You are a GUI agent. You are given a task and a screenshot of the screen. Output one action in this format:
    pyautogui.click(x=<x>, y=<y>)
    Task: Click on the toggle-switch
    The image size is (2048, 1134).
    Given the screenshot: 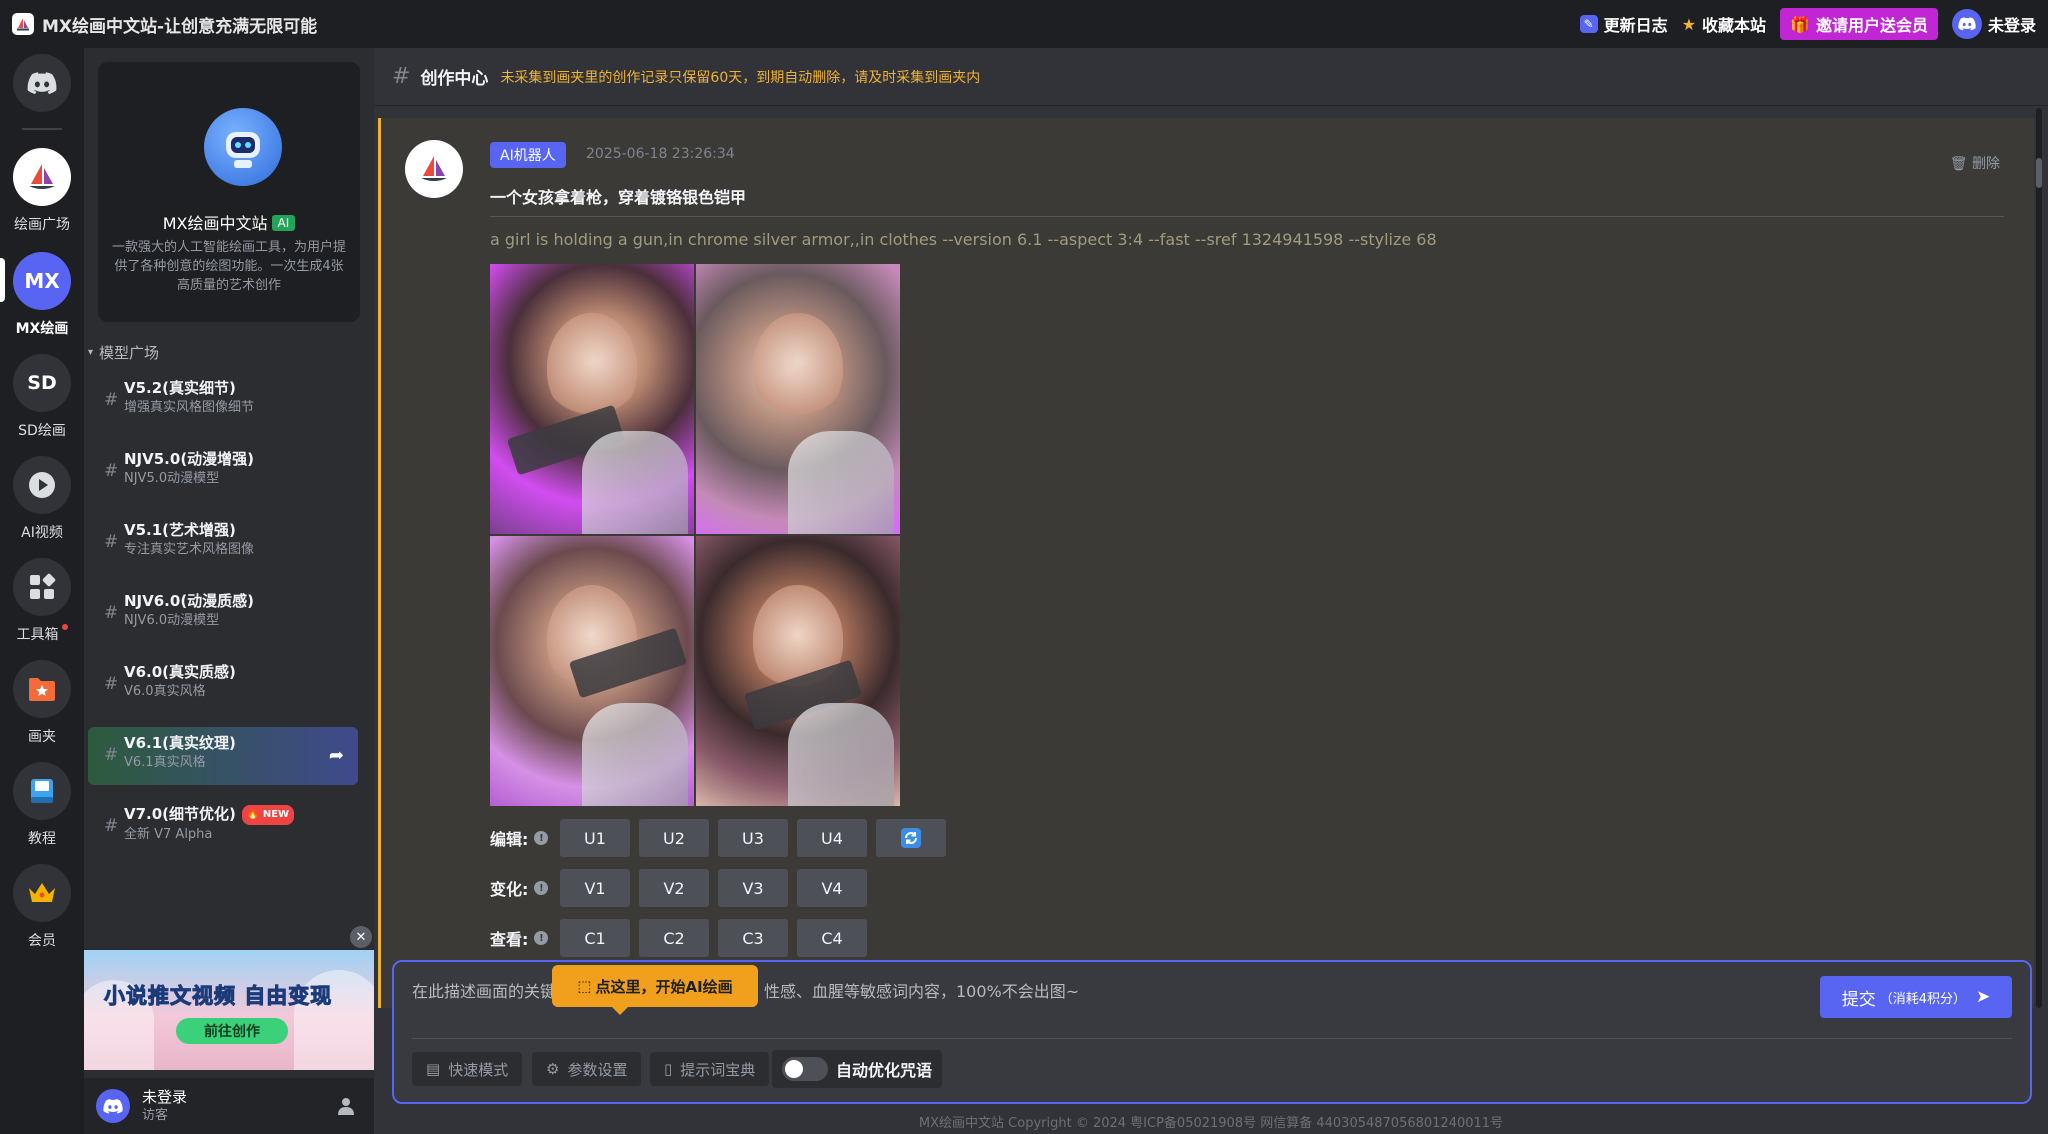 What is the action you would take?
    pyautogui.click(x=805, y=1069)
    